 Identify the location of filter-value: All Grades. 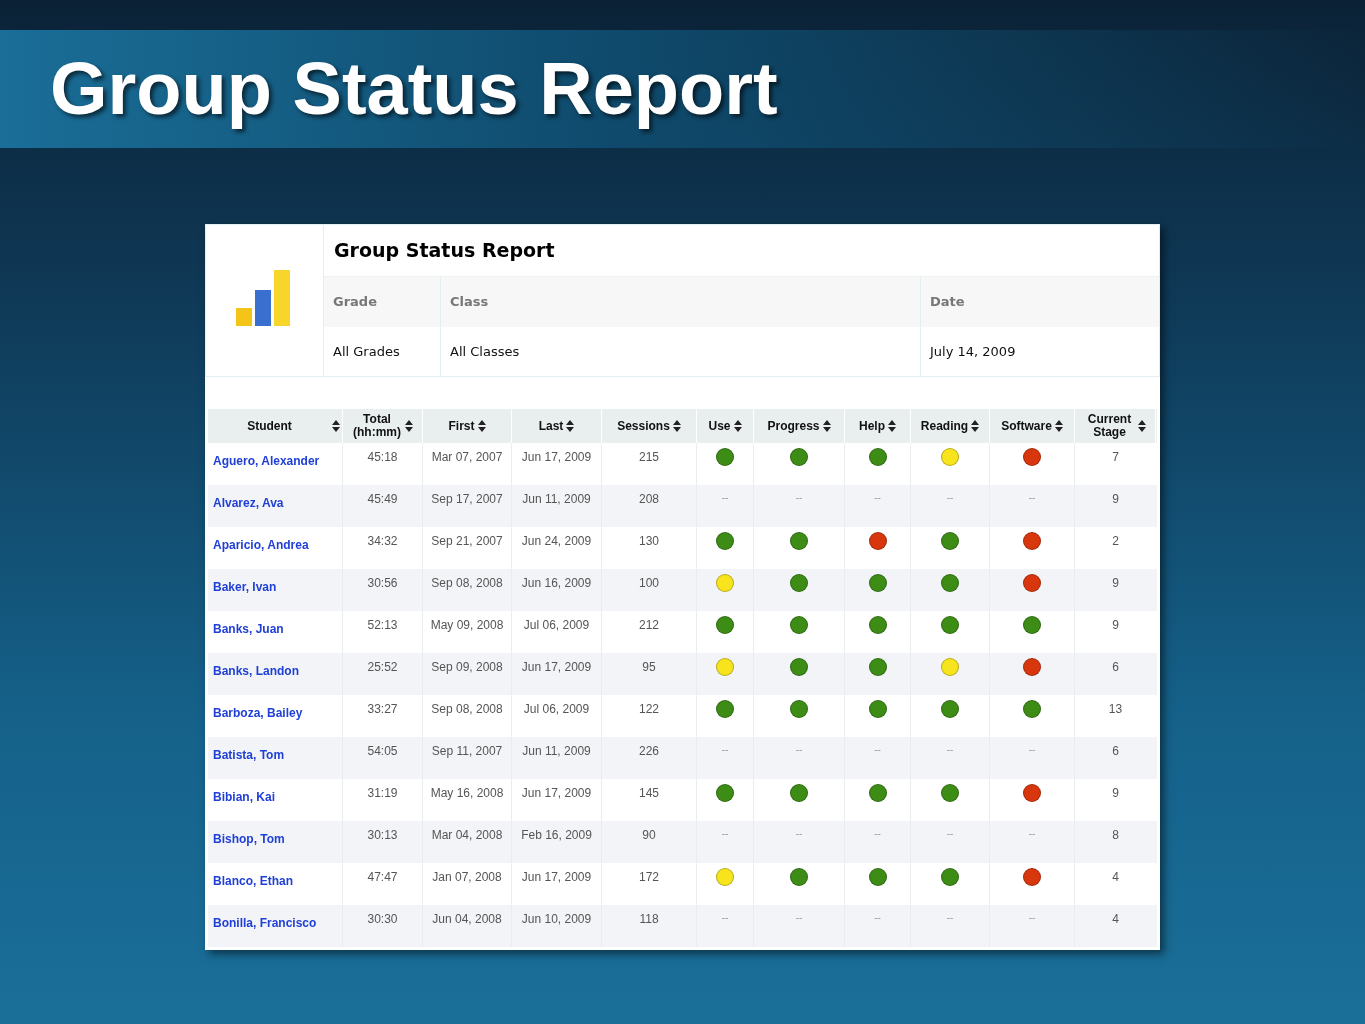
(366, 351).